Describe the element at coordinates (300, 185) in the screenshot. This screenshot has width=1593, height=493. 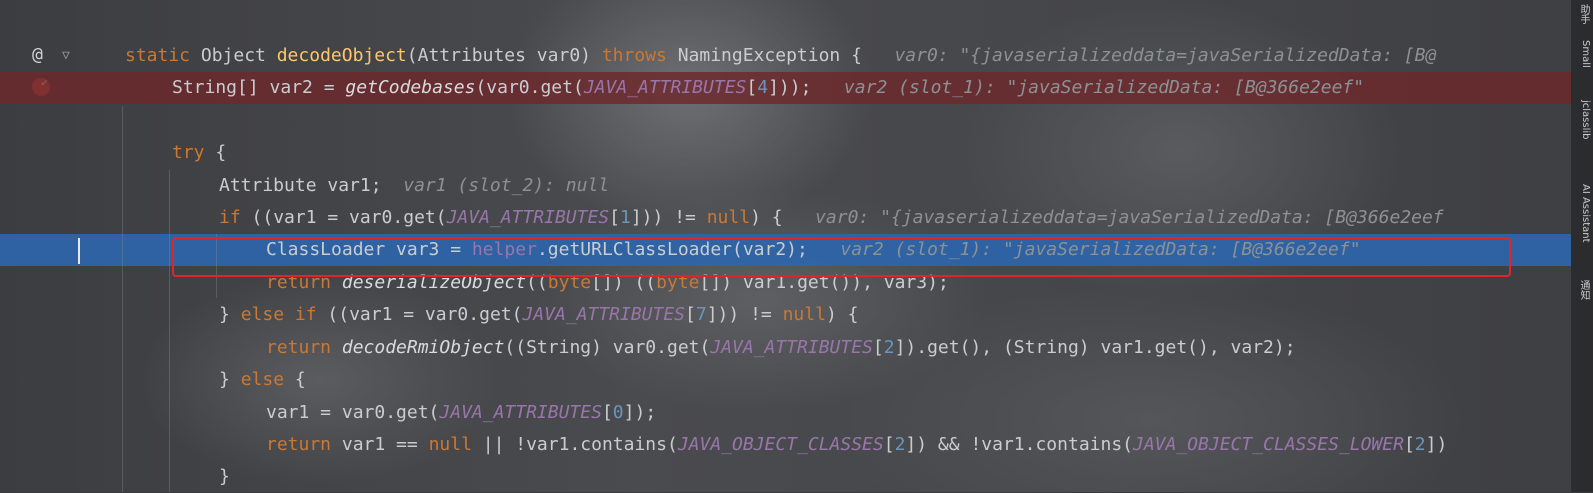
I see `code-token: Attribute var1;` at that location.